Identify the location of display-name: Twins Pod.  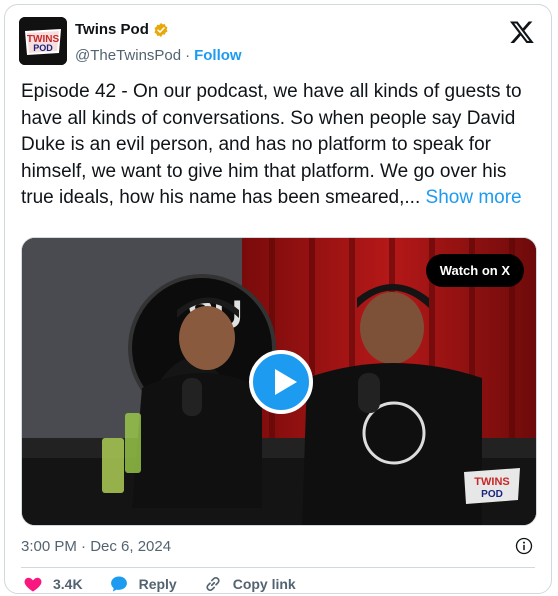
(112, 29).